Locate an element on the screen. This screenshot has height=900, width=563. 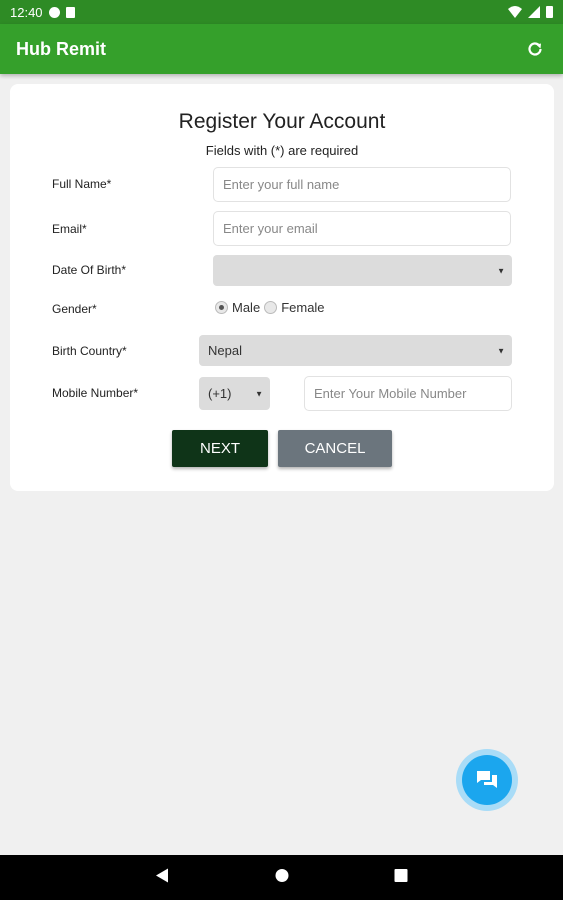
mobile-placeholder: Enter Your Mobile Number is located at coordinates (390, 393).